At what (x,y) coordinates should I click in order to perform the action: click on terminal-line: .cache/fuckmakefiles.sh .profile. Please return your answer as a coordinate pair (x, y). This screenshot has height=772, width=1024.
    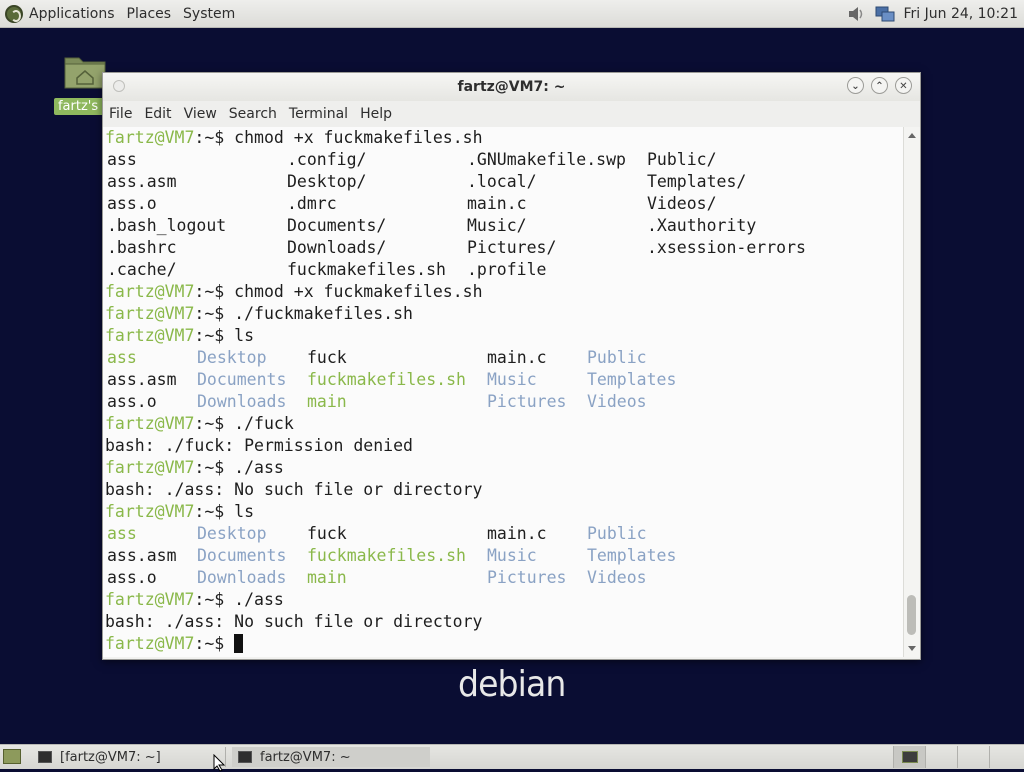
    Looking at the image, I should click on (504, 270).